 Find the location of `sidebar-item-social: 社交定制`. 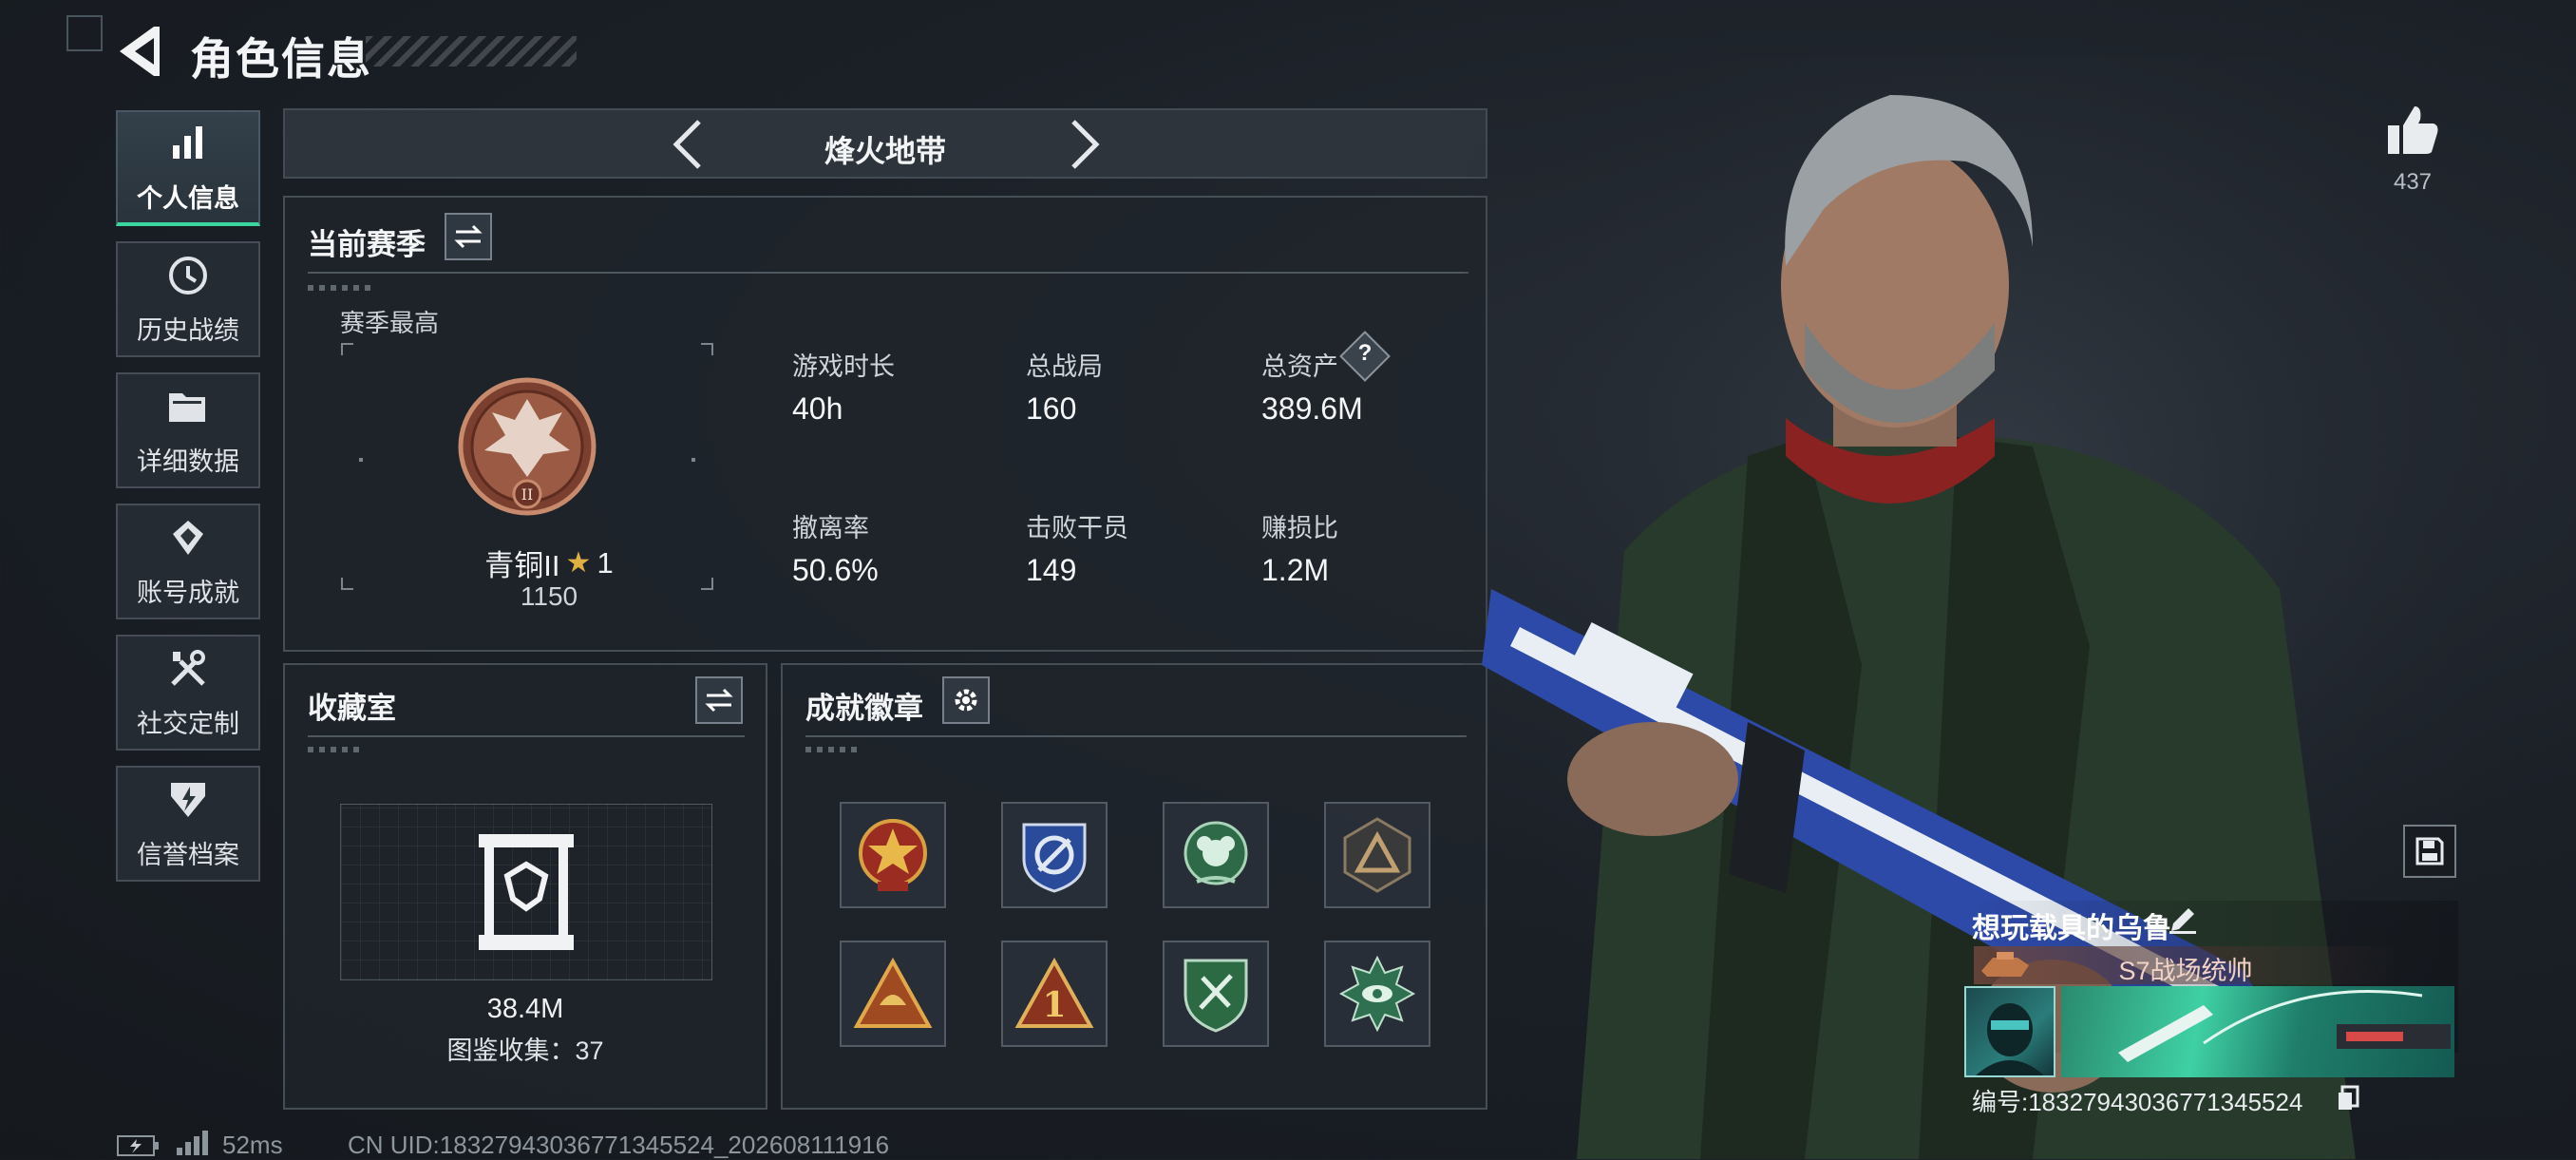

sidebar-item-social: 社交定制 is located at coordinates (188, 693).